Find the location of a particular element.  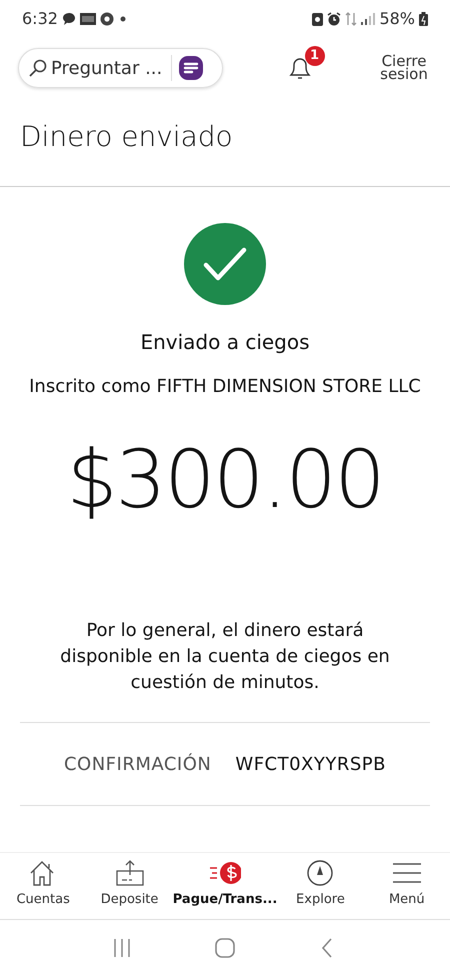

battery-percent: 58% is located at coordinates (397, 19).